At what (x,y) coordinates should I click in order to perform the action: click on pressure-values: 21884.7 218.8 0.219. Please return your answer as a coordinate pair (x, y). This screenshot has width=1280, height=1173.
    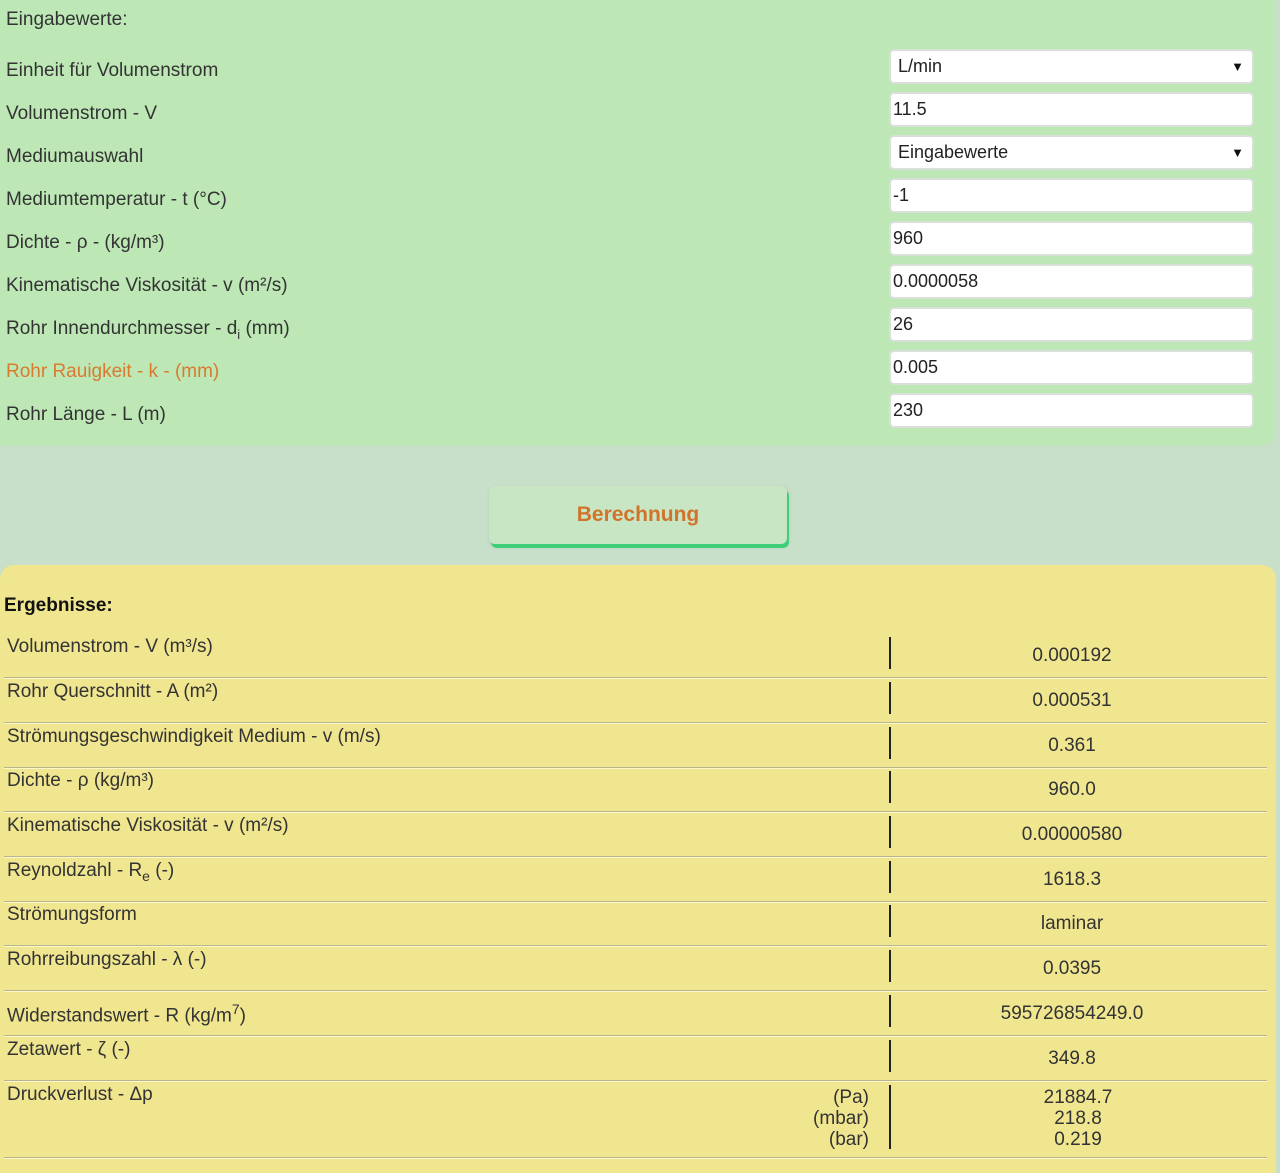
    Looking at the image, I should click on (1078, 1118).